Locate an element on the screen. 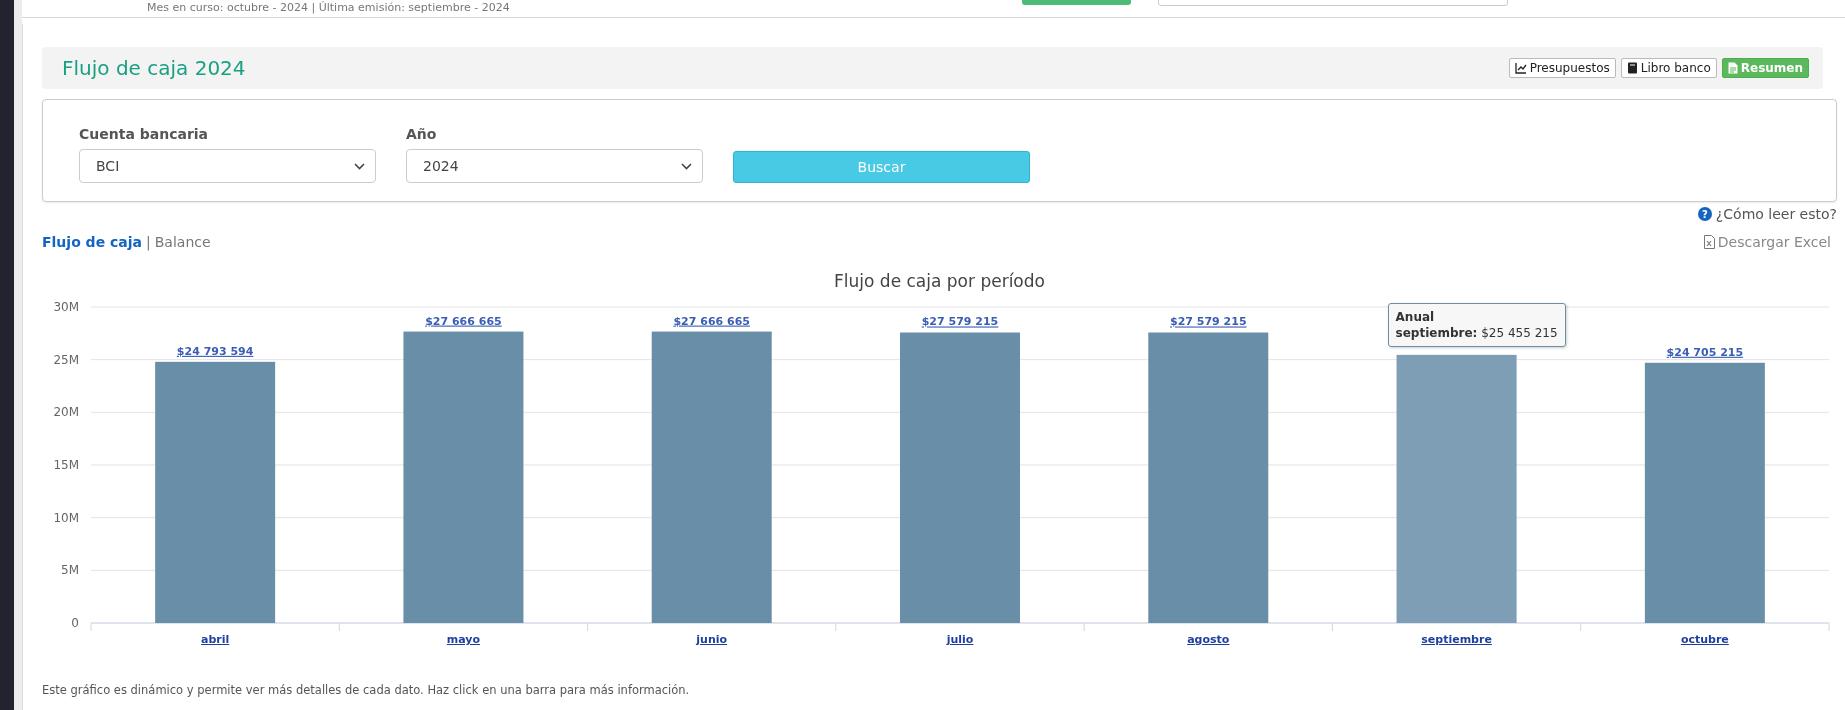  select-field: BCI is located at coordinates (227, 166).